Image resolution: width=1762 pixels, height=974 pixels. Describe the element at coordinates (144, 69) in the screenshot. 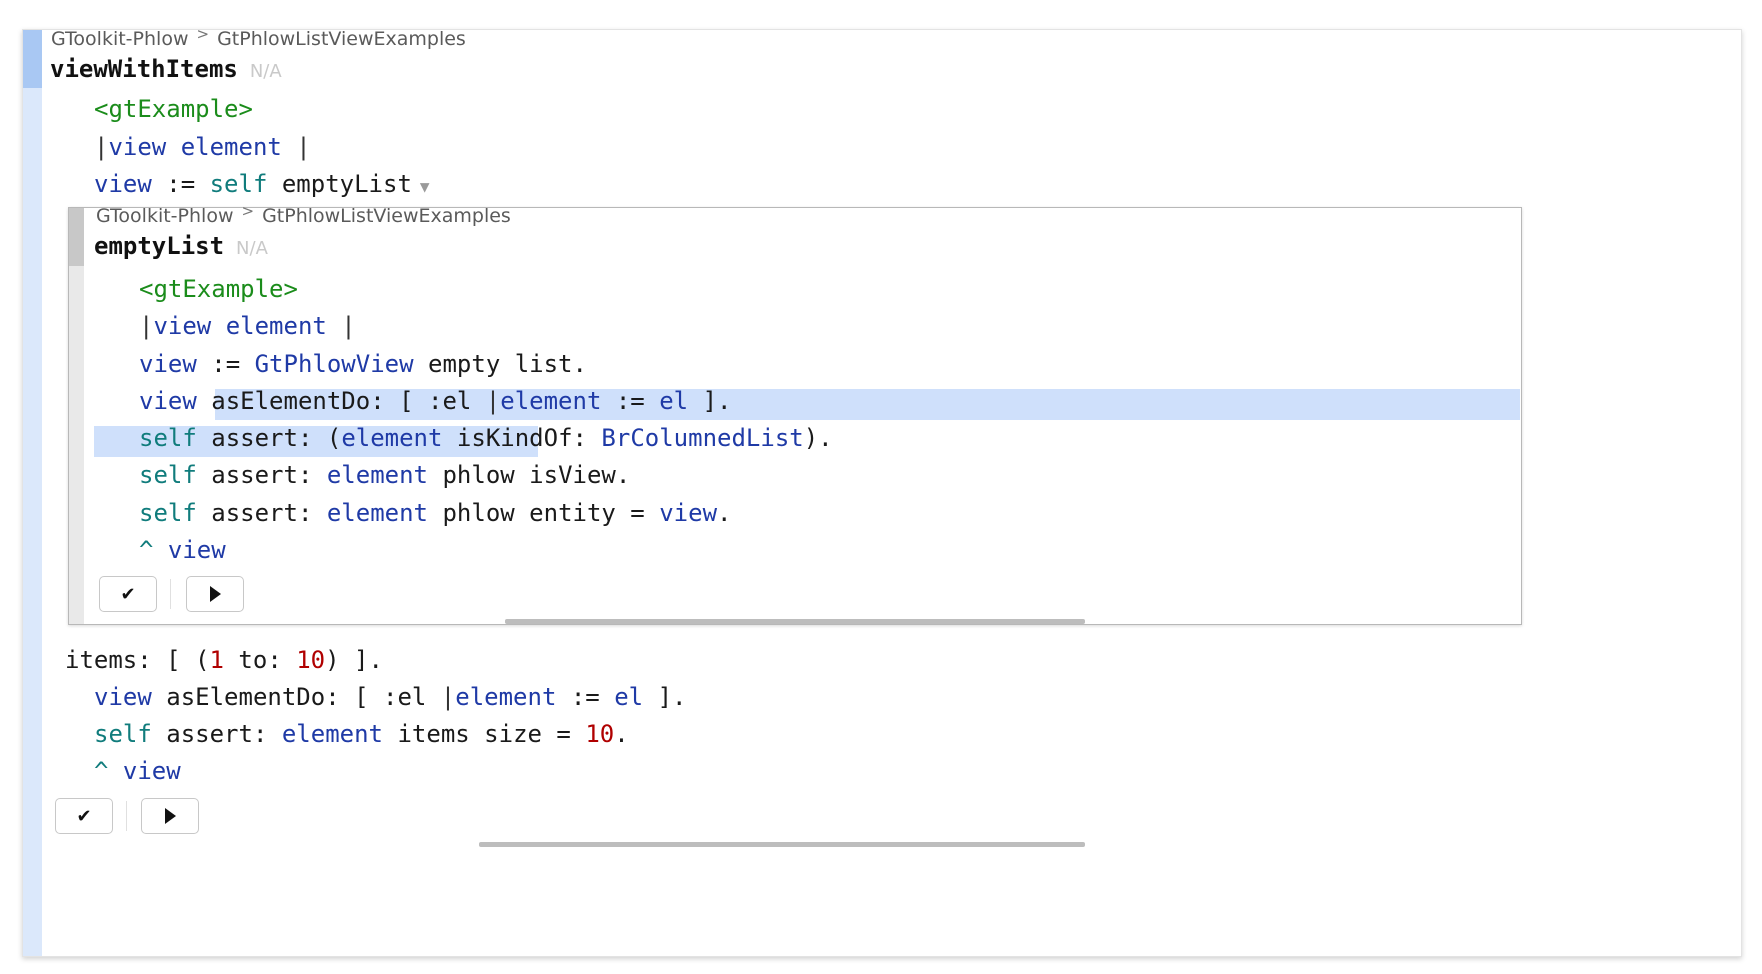

I see `method-name: viewWithItems` at that location.